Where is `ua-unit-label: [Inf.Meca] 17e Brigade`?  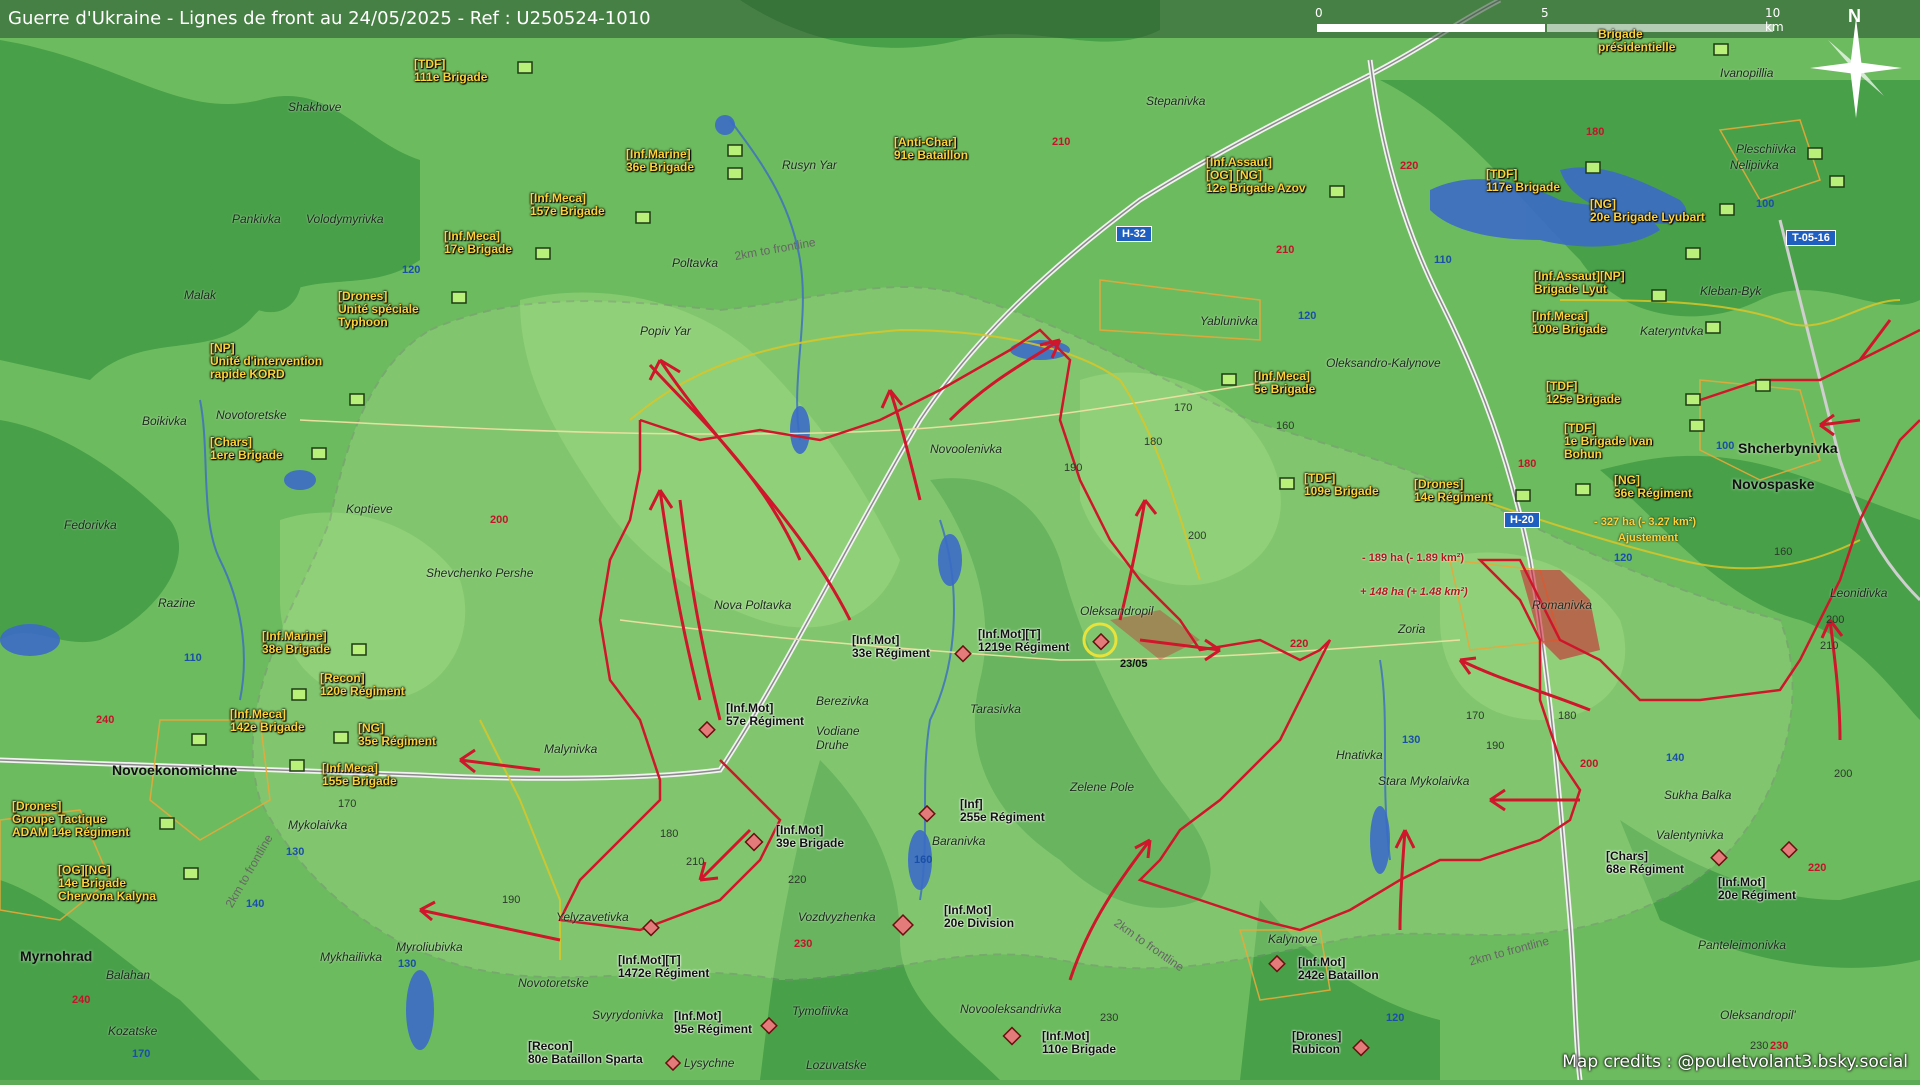
ua-unit-label: [Inf.Meca] 17e Brigade is located at coordinates (478, 243).